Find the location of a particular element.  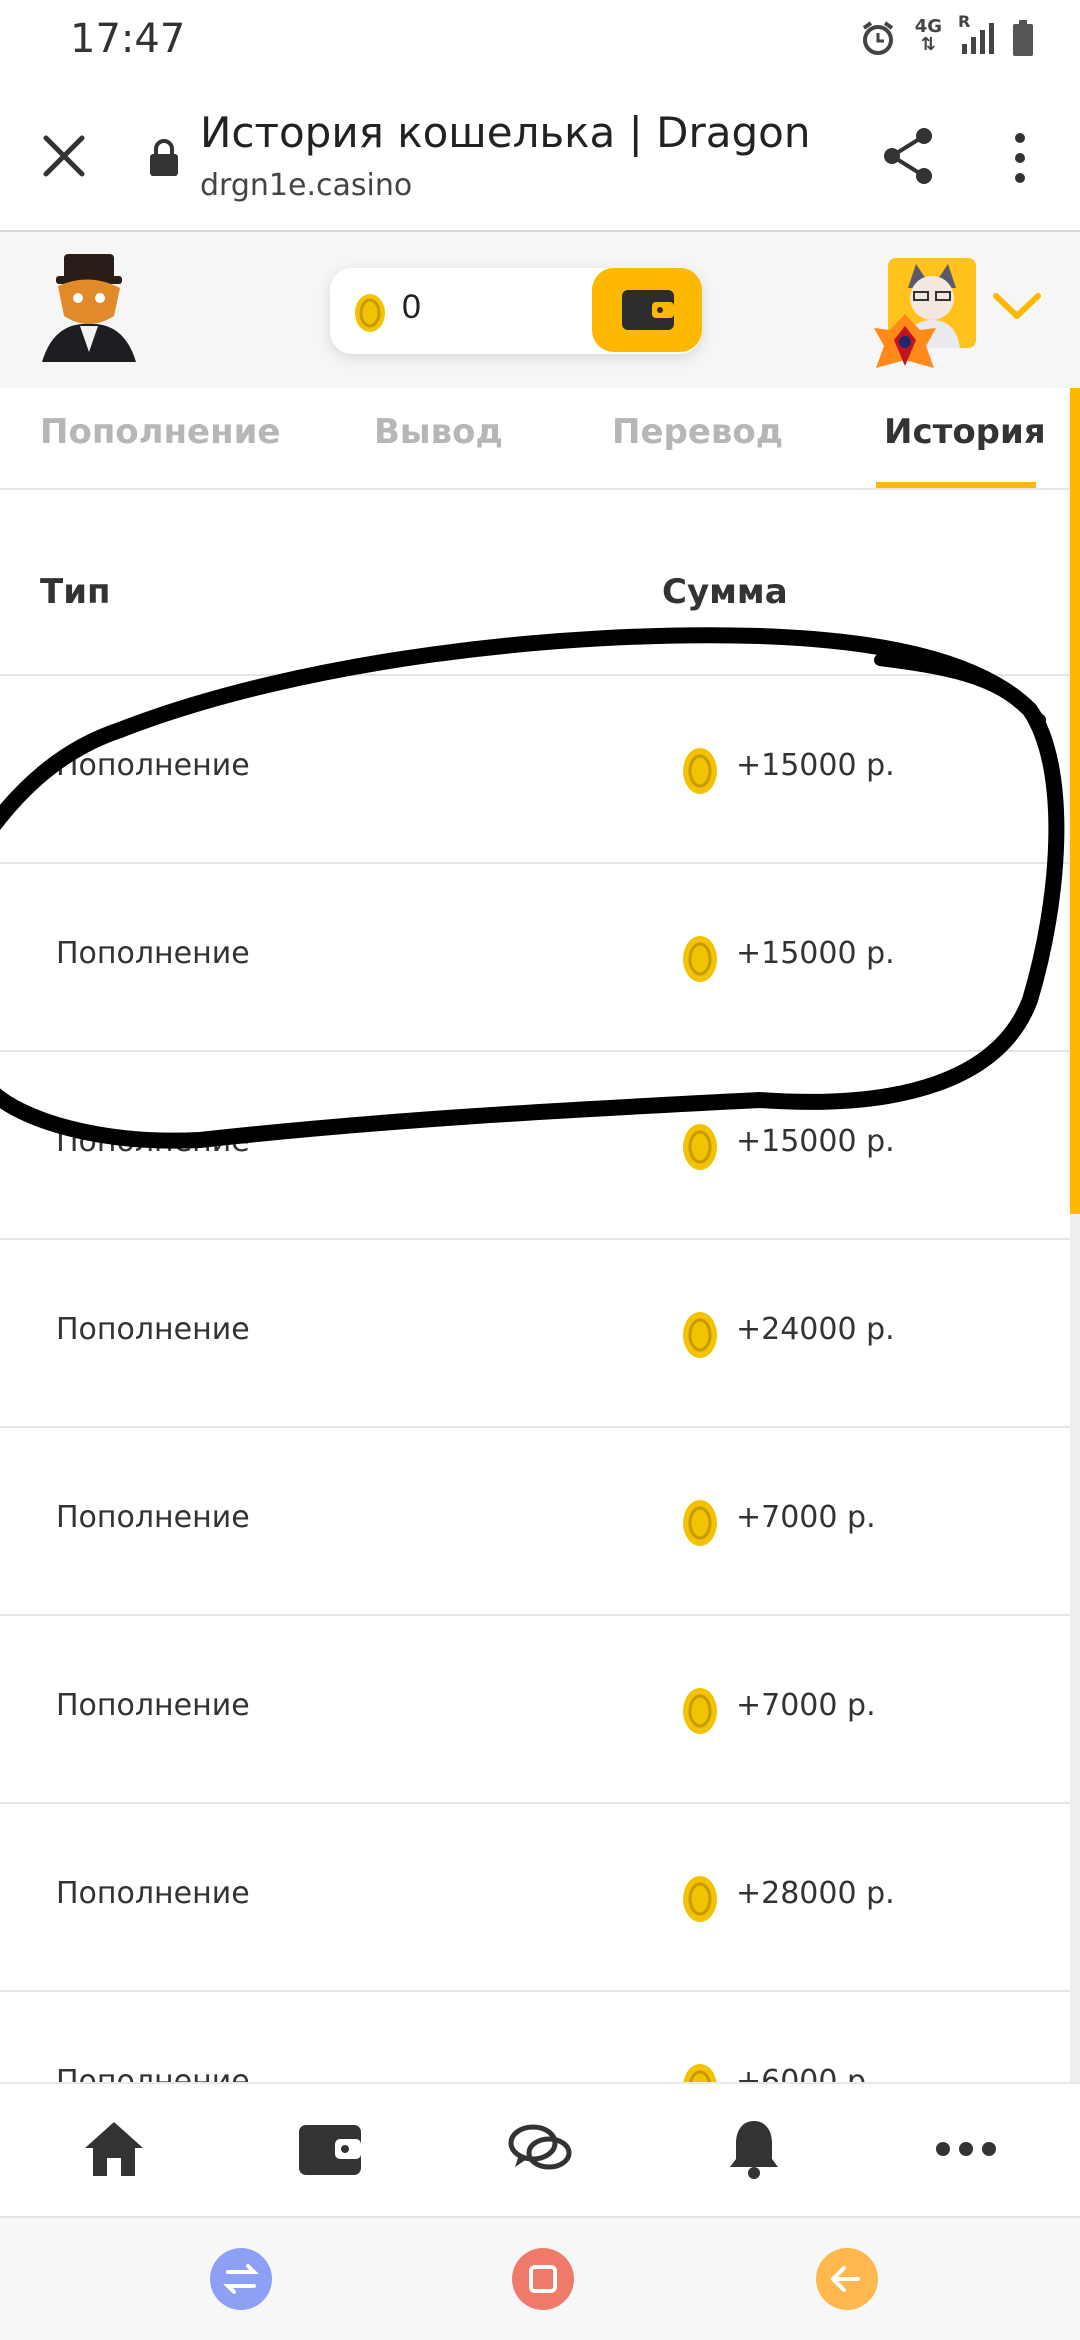

close-icon is located at coordinates (64, 156).